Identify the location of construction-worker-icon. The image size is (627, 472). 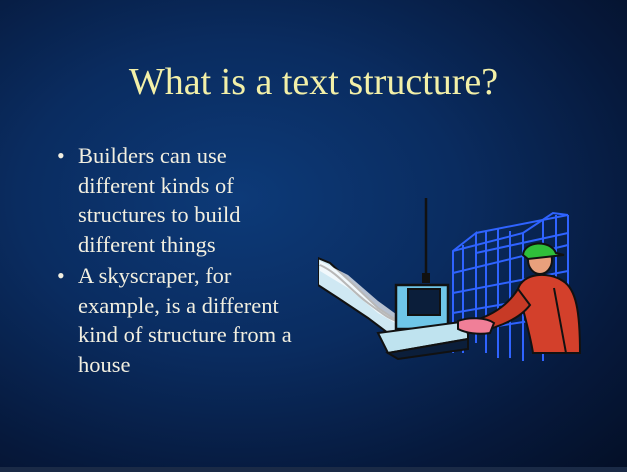
(450, 279).